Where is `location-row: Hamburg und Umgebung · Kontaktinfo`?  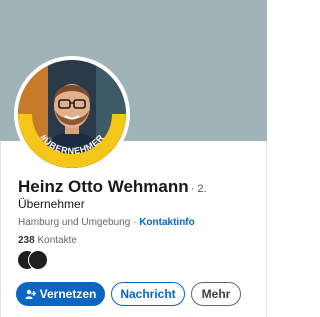
location-row: Hamburg und Umgebung · Kontaktinfo is located at coordinates (106, 222).